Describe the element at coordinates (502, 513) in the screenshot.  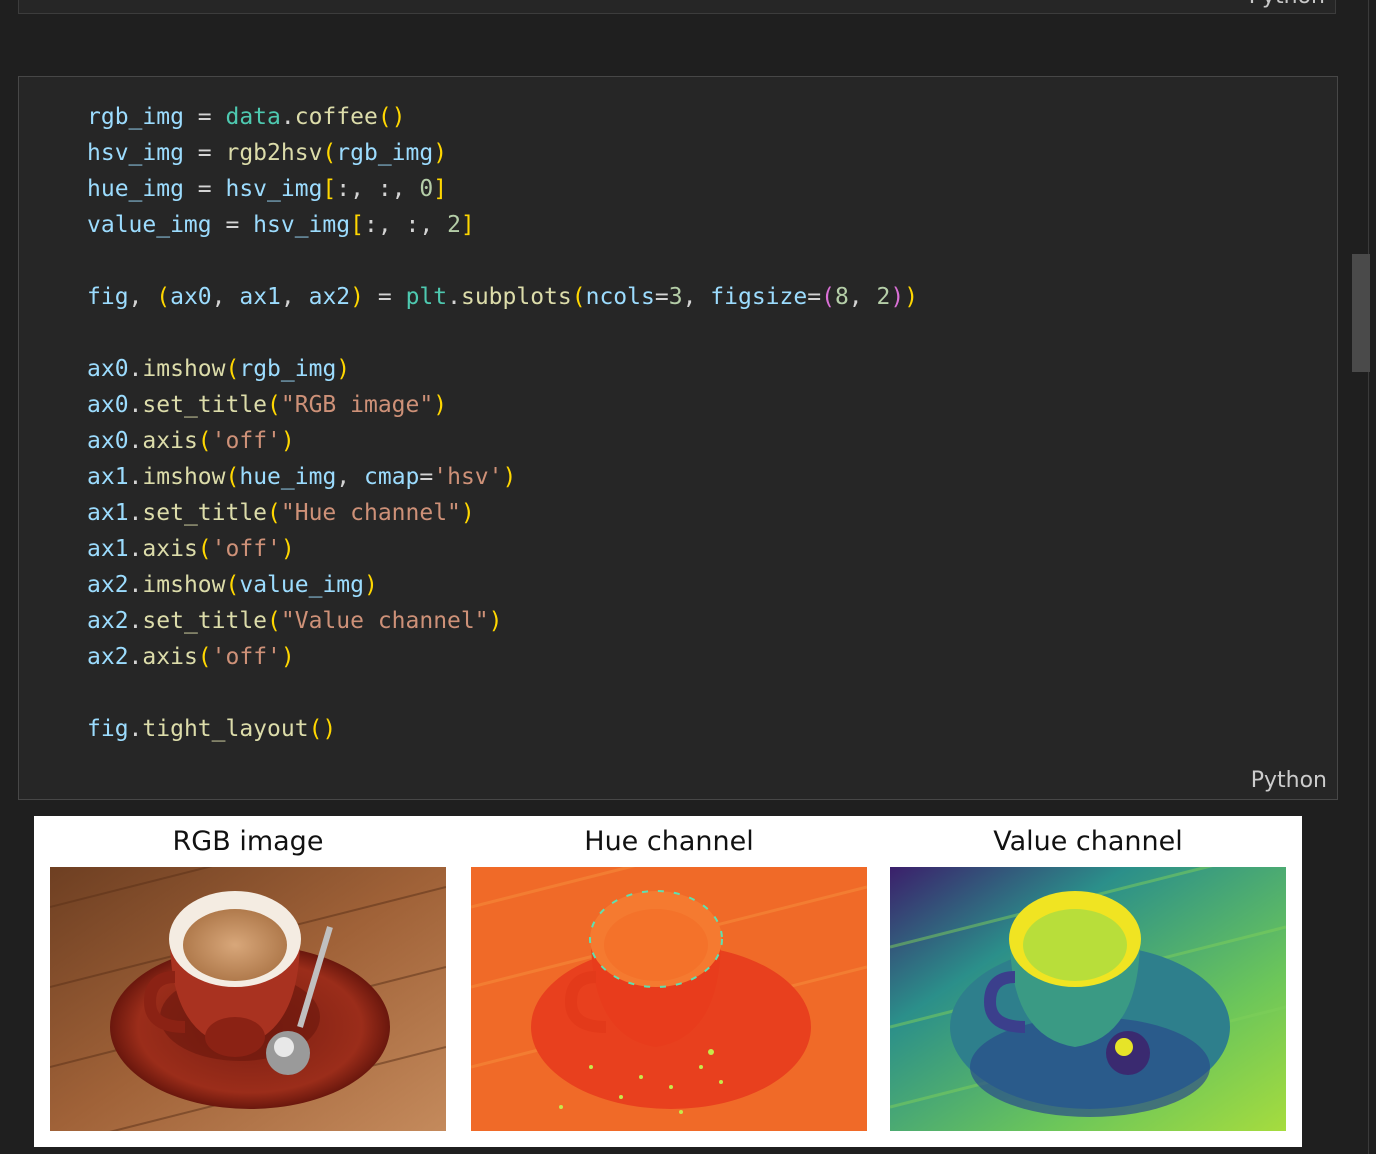
I see `code-line: ax1.set_title("Hue channel")` at that location.